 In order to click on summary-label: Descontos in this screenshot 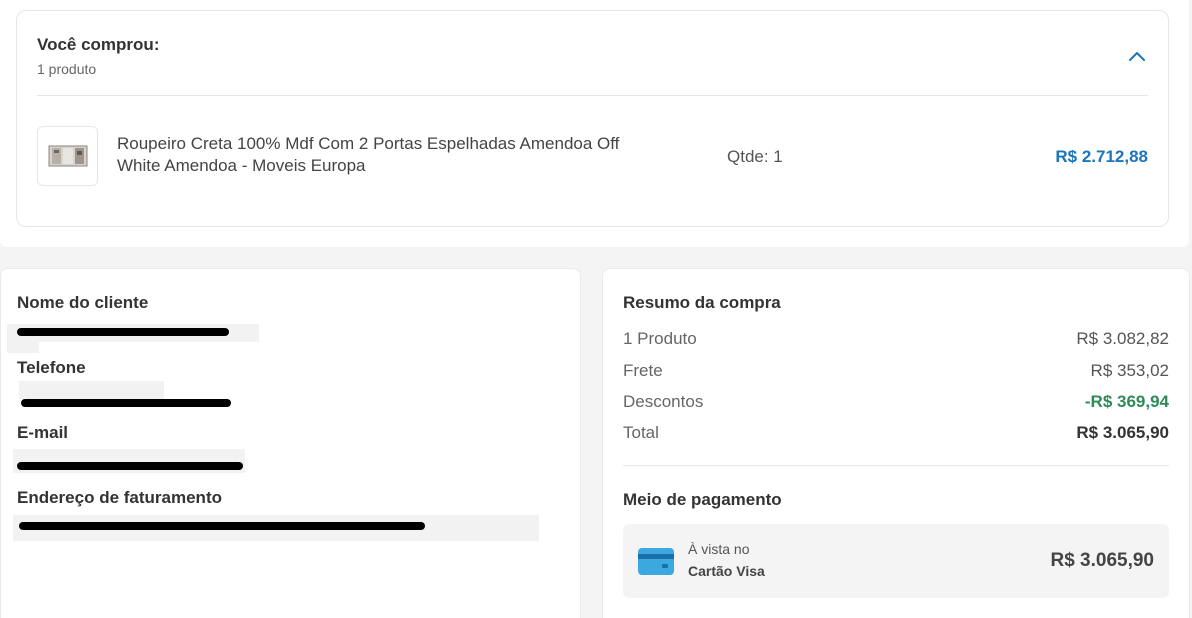, I will do `click(663, 401)`.